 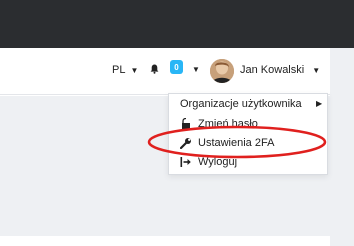 I want to click on notification-count-badge: 0, so click(x=176, y=67).